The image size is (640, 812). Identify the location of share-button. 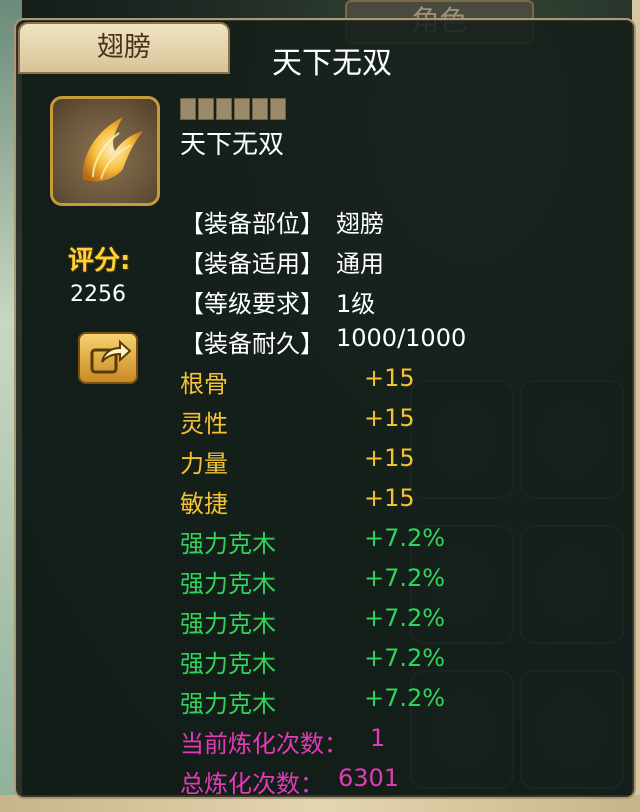
(108, 358).